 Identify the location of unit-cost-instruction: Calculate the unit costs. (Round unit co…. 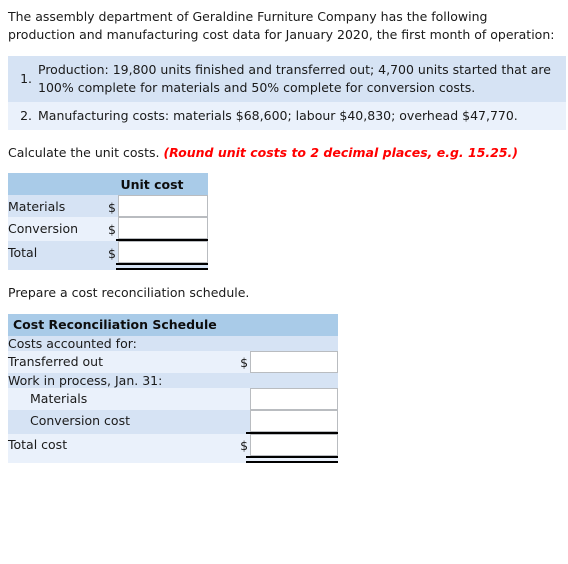
(283, 153).